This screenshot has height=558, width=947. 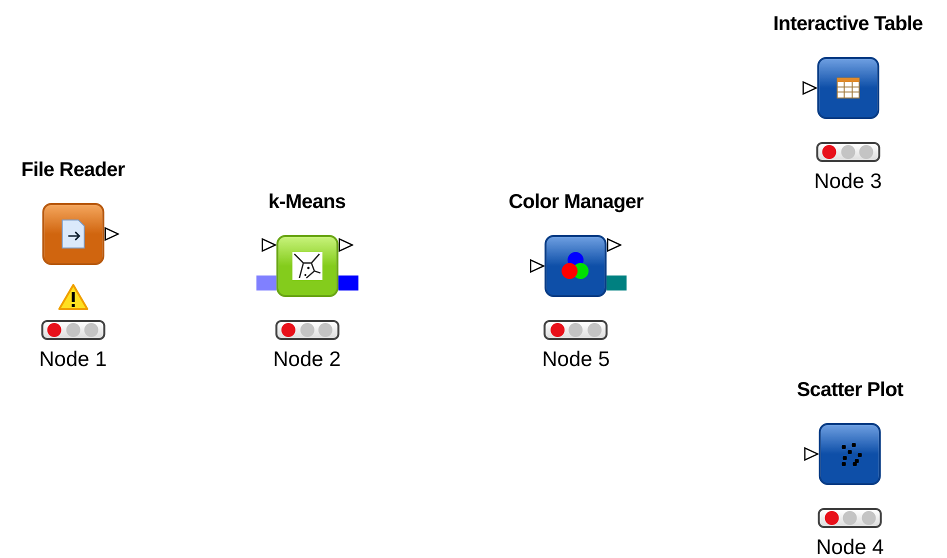 What do you see at coordinates (576, 360) in the screenshot?
I see `node-label: Node 5` at bounding box center [576, 360].